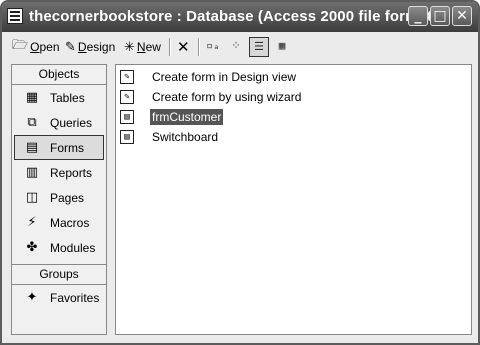  I want to click on design-button: ✎ Design, so click(90, 47).